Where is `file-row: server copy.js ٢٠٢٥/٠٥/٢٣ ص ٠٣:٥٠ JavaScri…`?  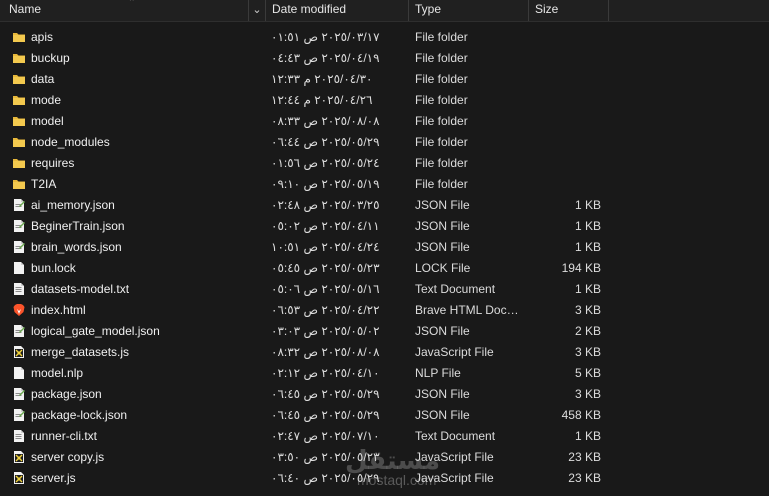
file-row: server copy.js ٢٠٢٥/٠٥/٢٣ ص ٠٣:٥٠ JavaScri… is located at coordinates (384, 457).